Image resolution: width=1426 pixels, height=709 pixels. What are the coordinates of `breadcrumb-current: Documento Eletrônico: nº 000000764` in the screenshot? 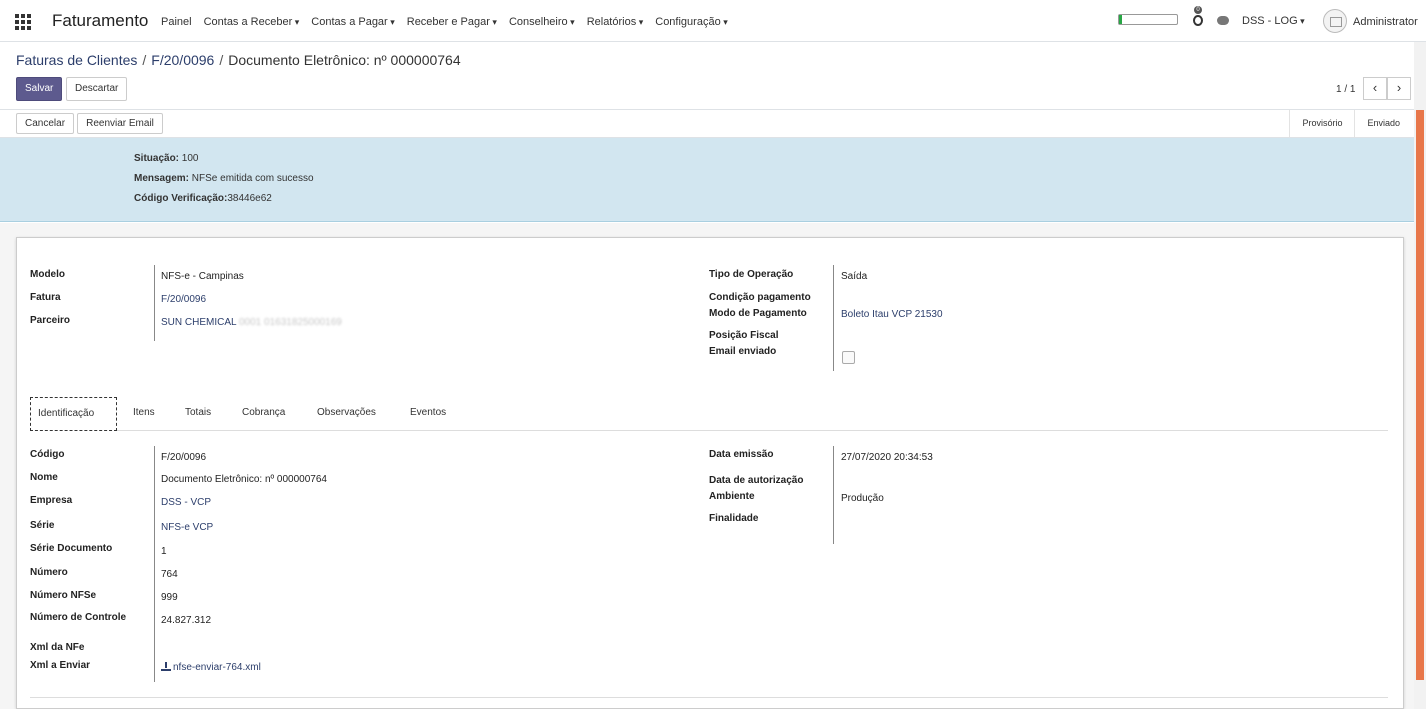 It's located at (344, 60).